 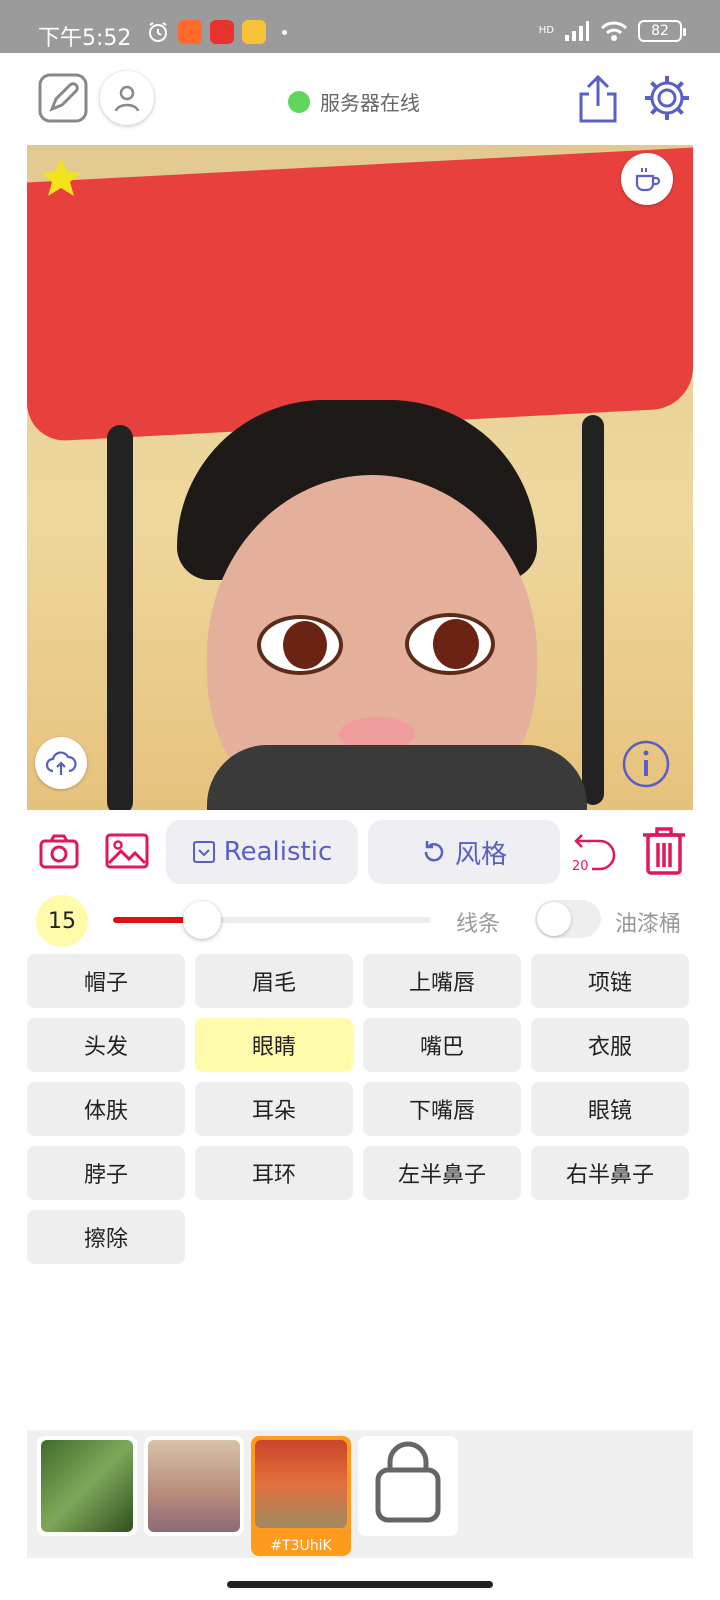 I want to click on settings-button, so click(x=667, y=98).